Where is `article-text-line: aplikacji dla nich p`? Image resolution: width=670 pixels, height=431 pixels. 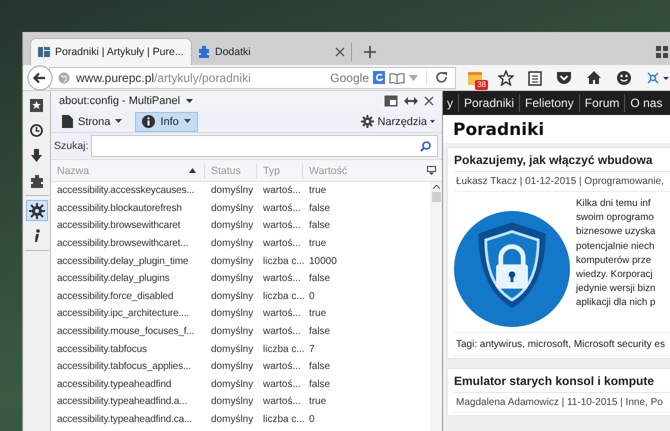 article-text-line: aplikacji dla nich p is located at coordinates (616, 303).